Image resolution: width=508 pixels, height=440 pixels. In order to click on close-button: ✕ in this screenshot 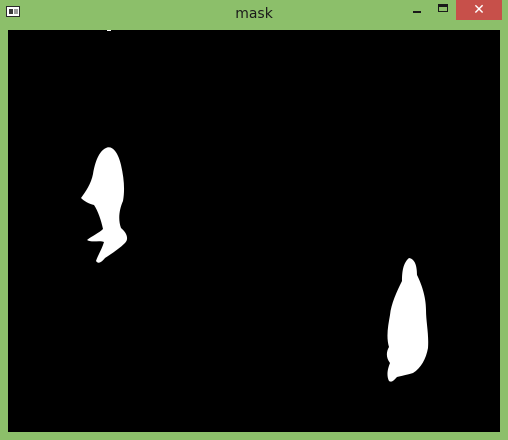, I will do `click(479, 10)`.